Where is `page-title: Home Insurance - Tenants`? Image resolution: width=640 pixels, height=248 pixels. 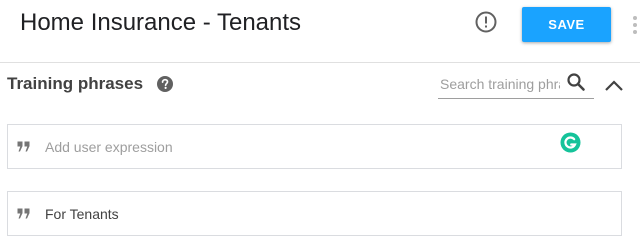
page-title: Home Insurance - Tenants is located at coordinates (161, 22).